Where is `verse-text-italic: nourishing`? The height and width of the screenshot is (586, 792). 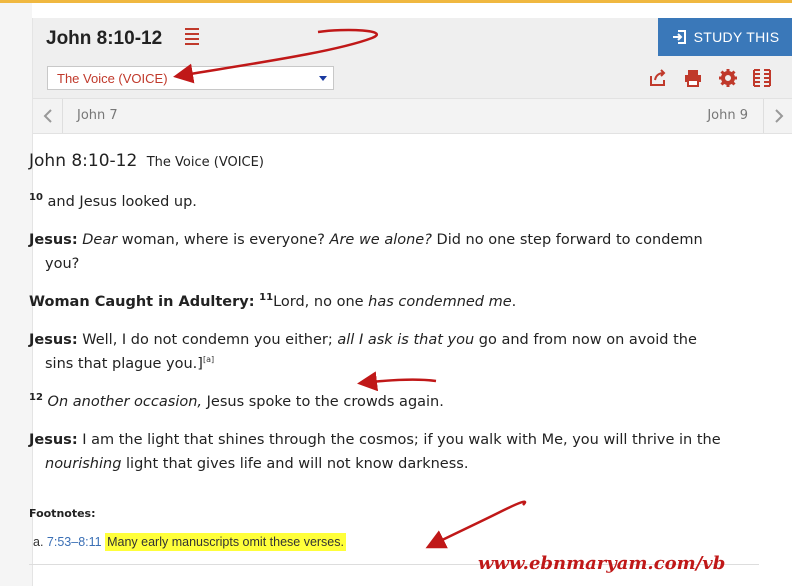
verse-text-italic: nourishing is located at coordinates (83, 464).